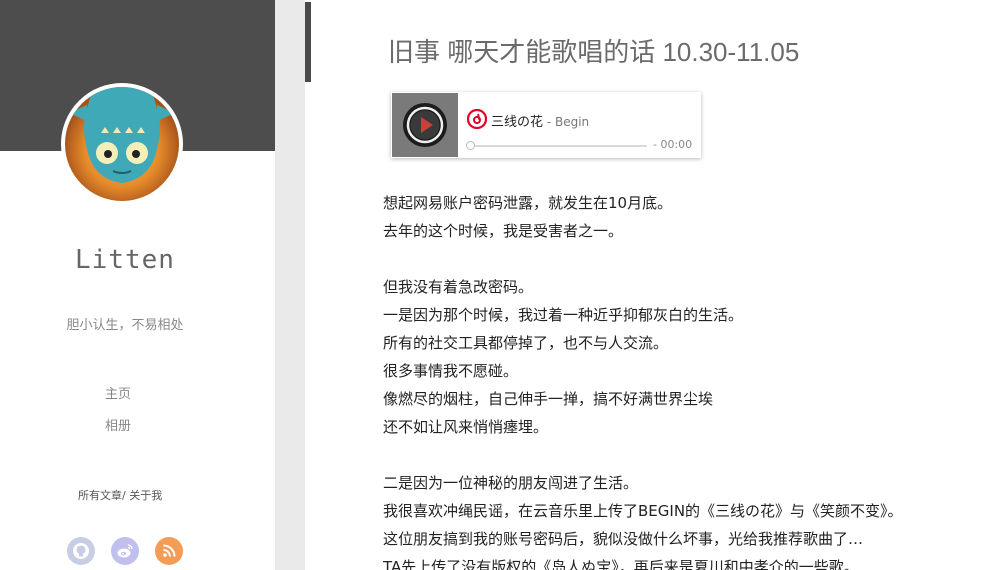  I want to click on content-gutter, so click(290, 285).